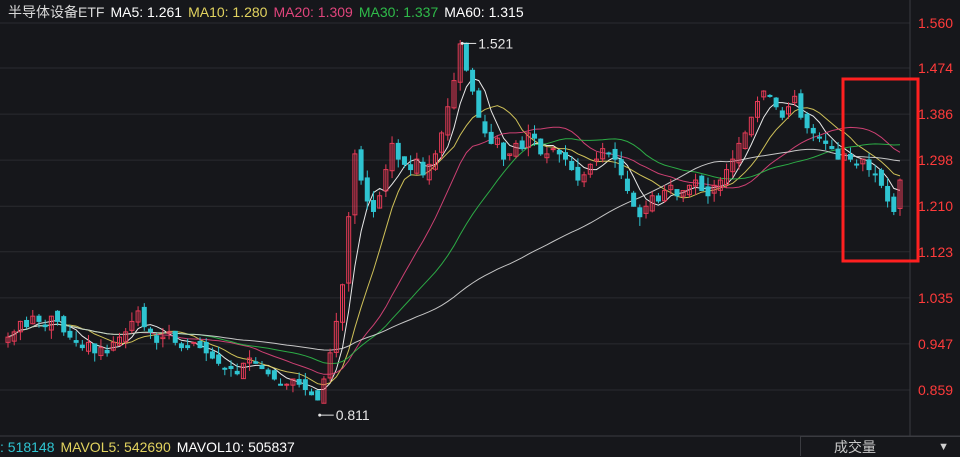 The height and width of the screenshot is (457, 960). Describe the element at coordinates (228, 12) in the screenshot. I see `ma10-value: MA10: 1.280` at that location.